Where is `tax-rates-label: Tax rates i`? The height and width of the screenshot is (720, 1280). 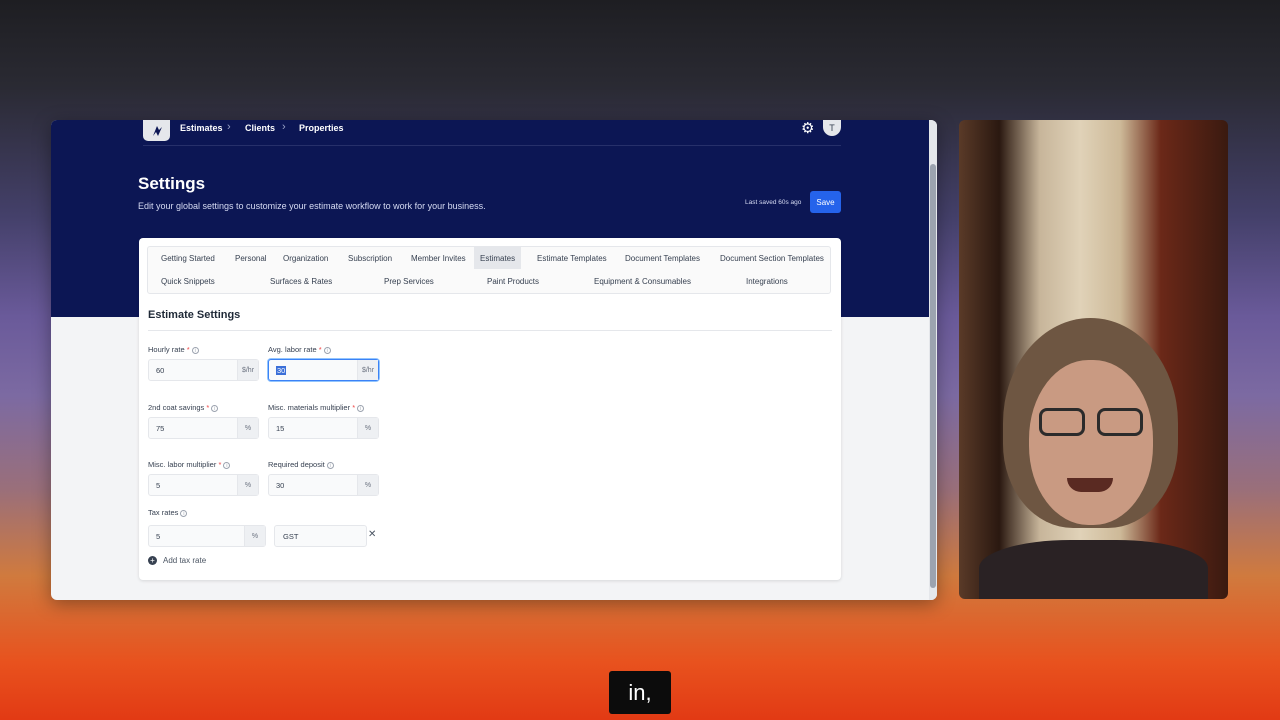
tax-rates-label: Tax rates i is located at coordinates (168, 512).